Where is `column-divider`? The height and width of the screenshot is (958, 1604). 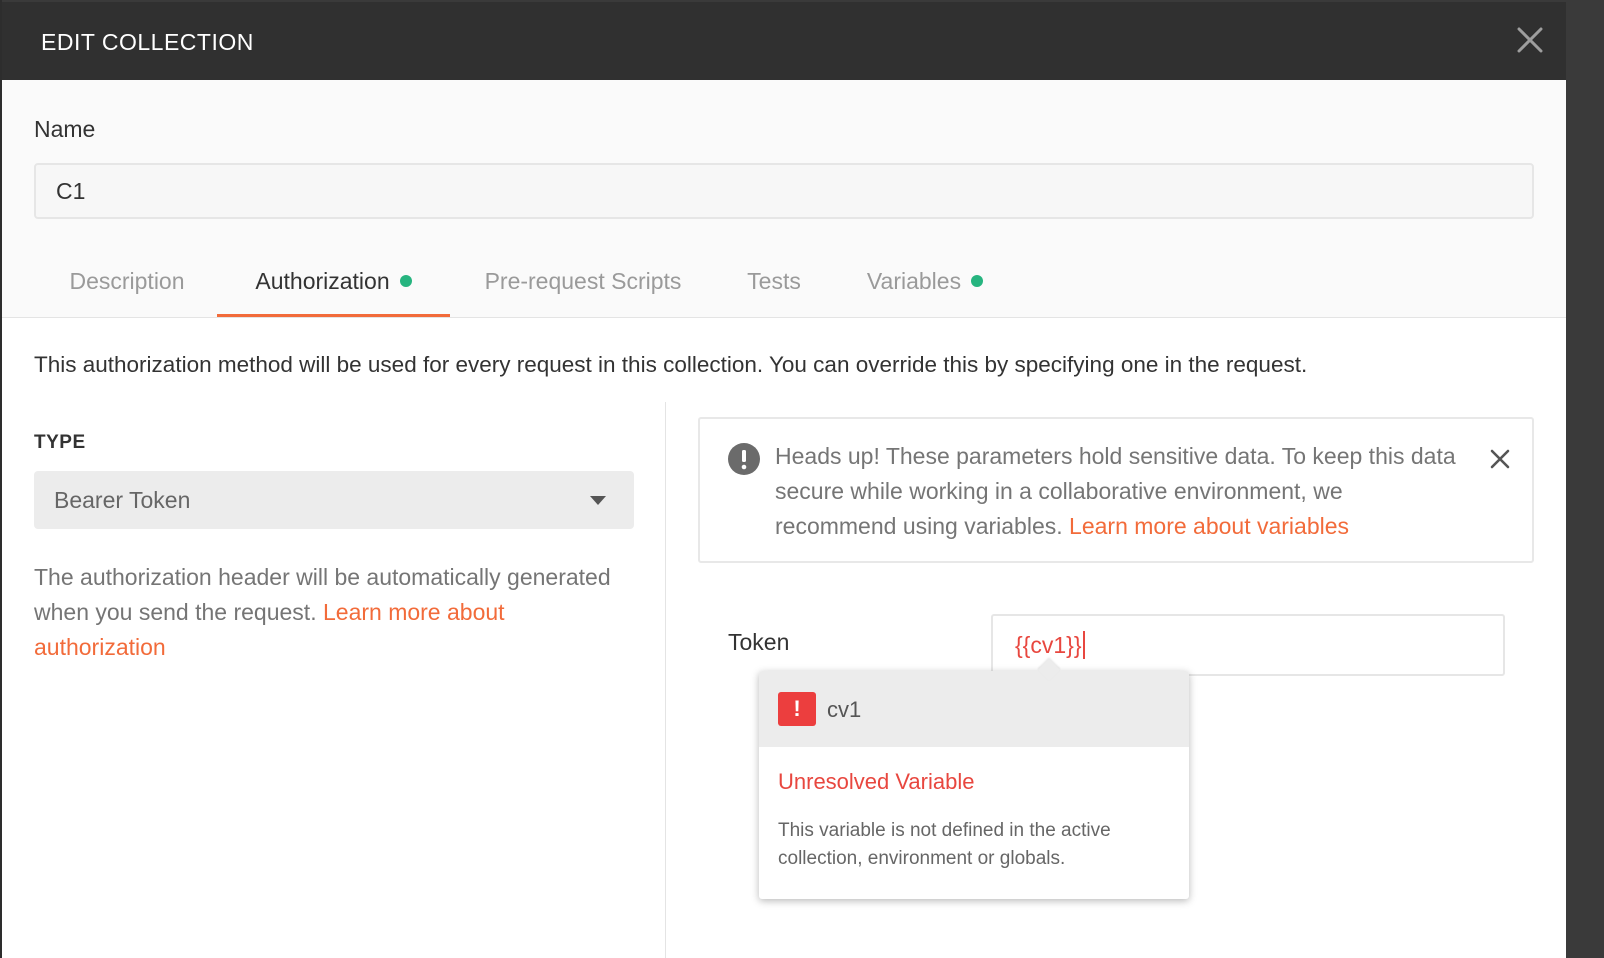
column-divider is located at coordinates (665, 680).